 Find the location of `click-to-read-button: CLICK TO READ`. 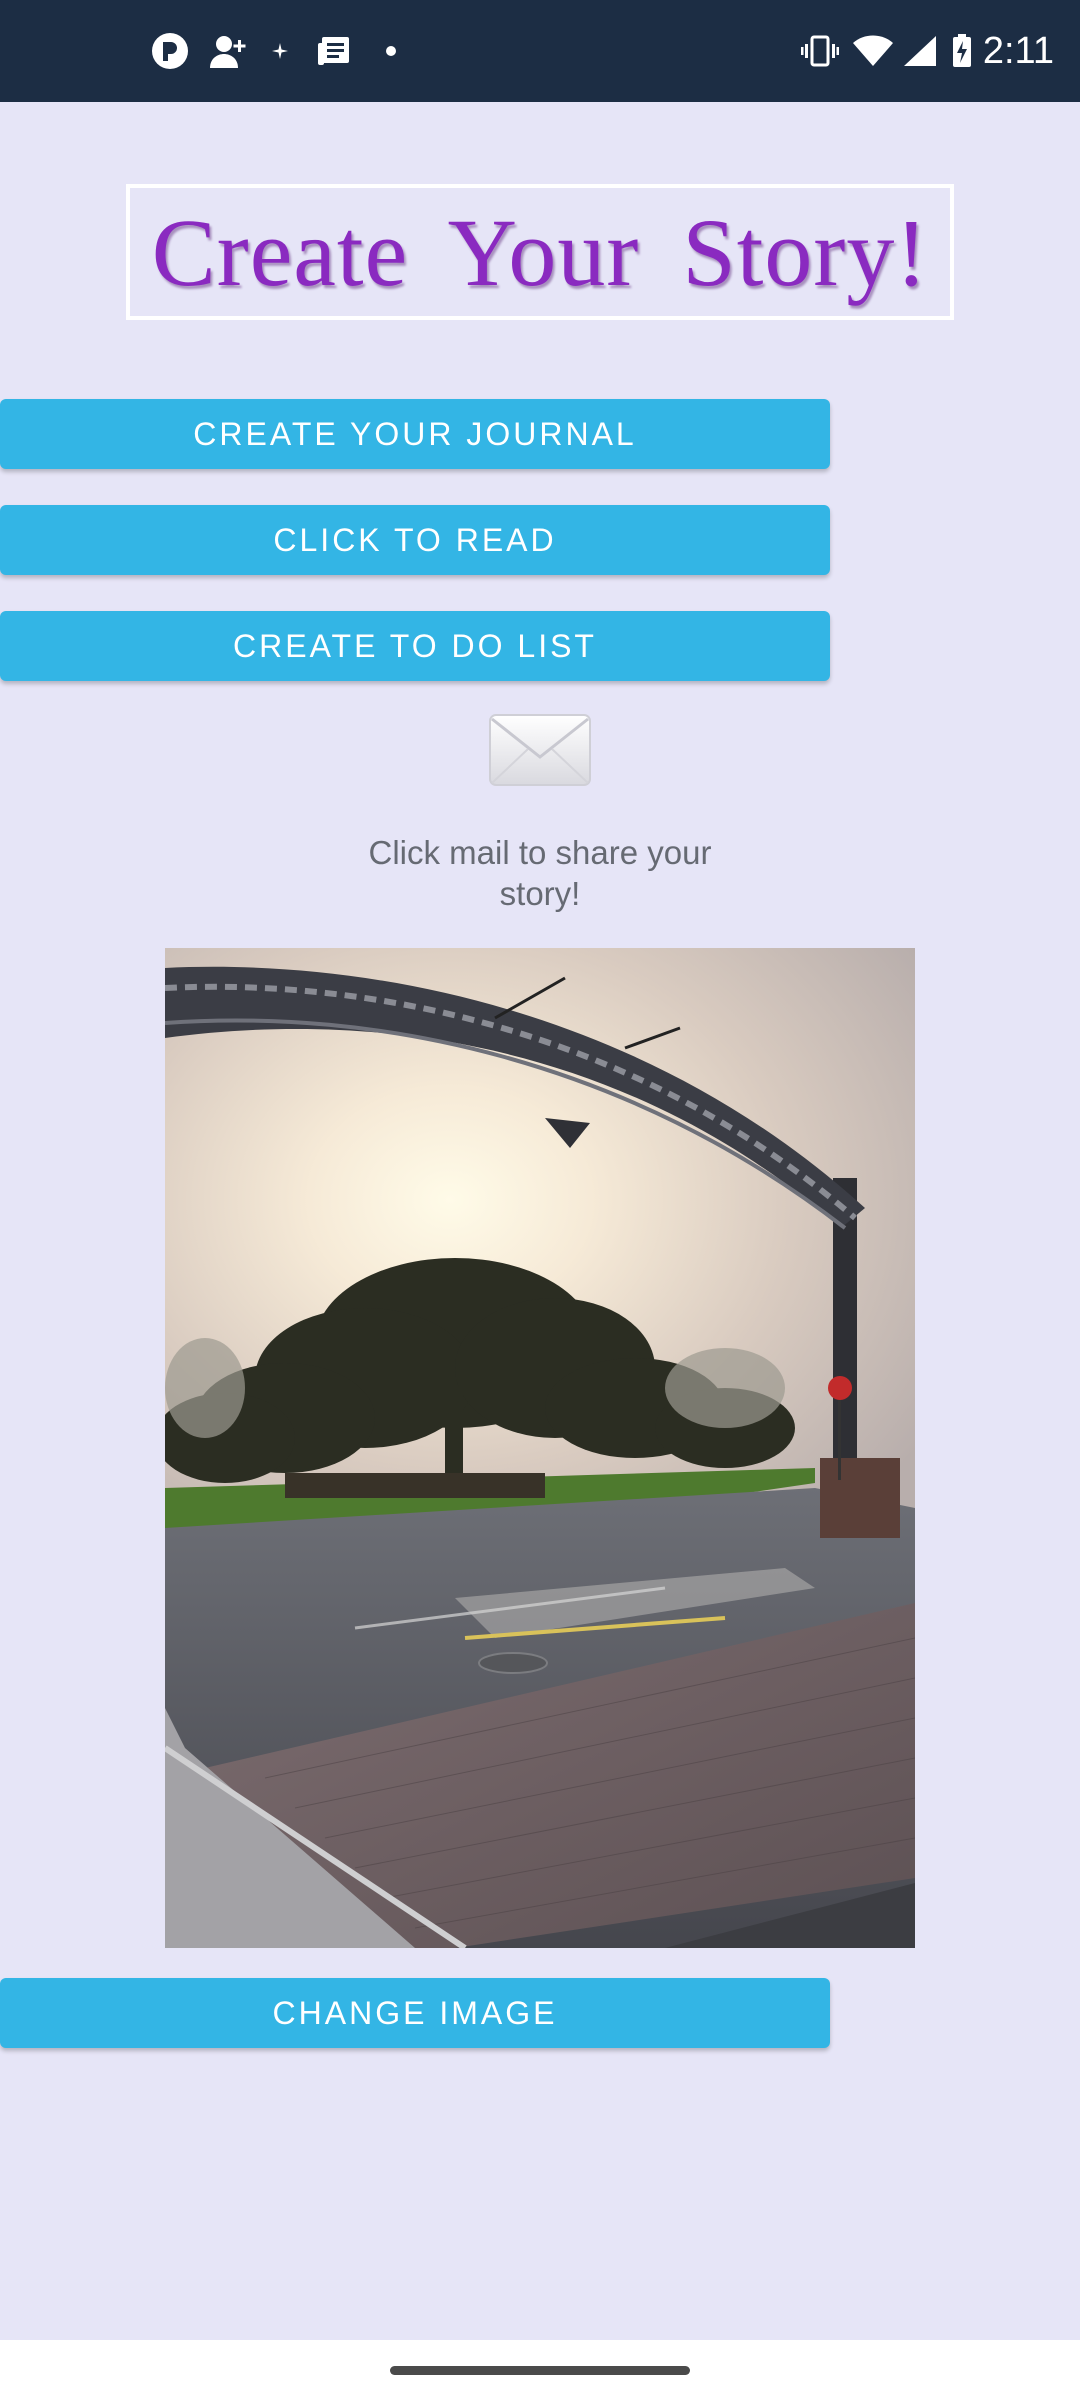

click-to-read-button: CLICK TO READ is located at coordinates (415, 540).